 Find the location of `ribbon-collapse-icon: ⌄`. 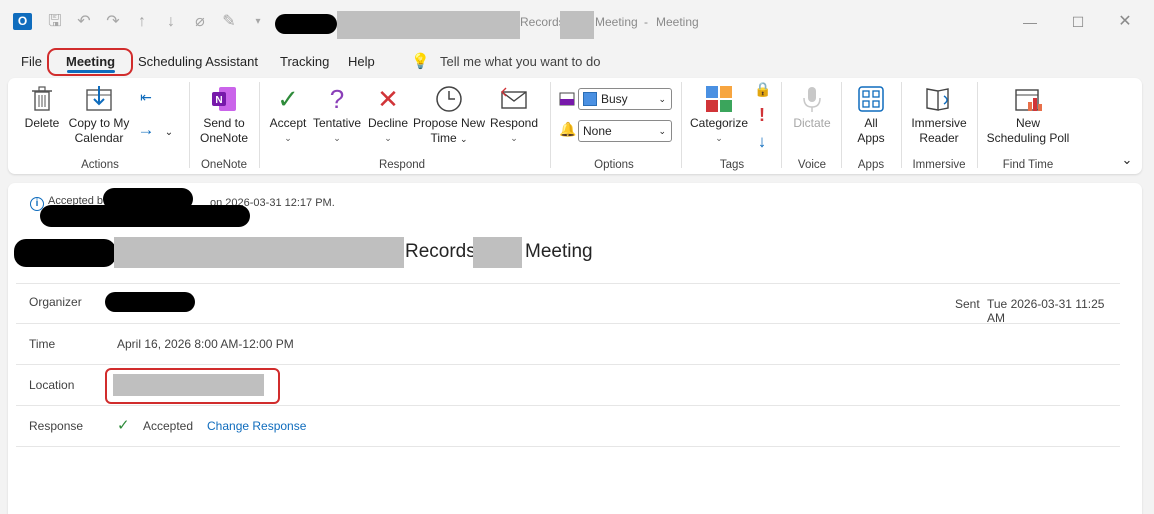

ribbon-collapse-icon: ⌄ is located at coordinates (1127, 159).